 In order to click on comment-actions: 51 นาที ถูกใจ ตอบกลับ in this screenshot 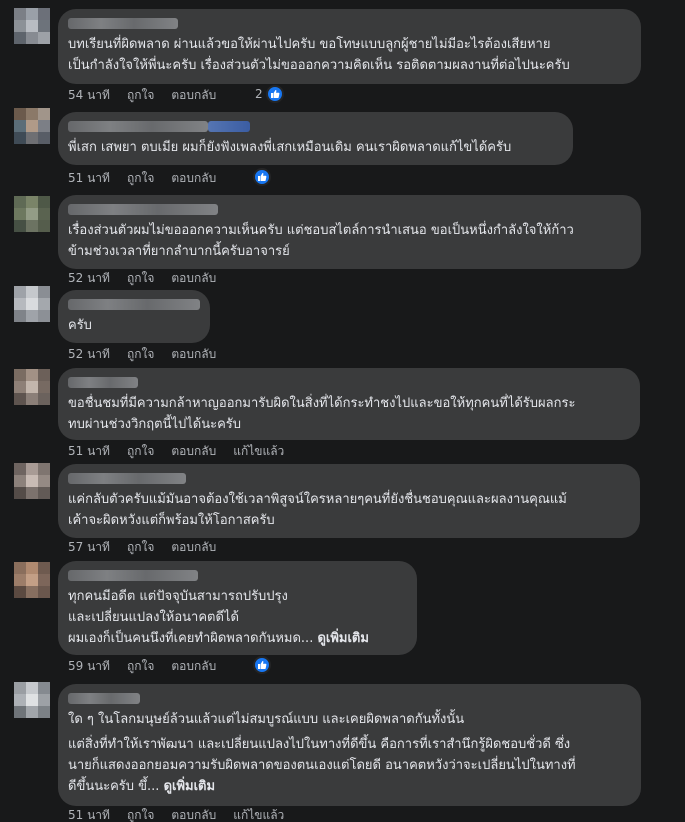, I will do `click(142, 178)`.